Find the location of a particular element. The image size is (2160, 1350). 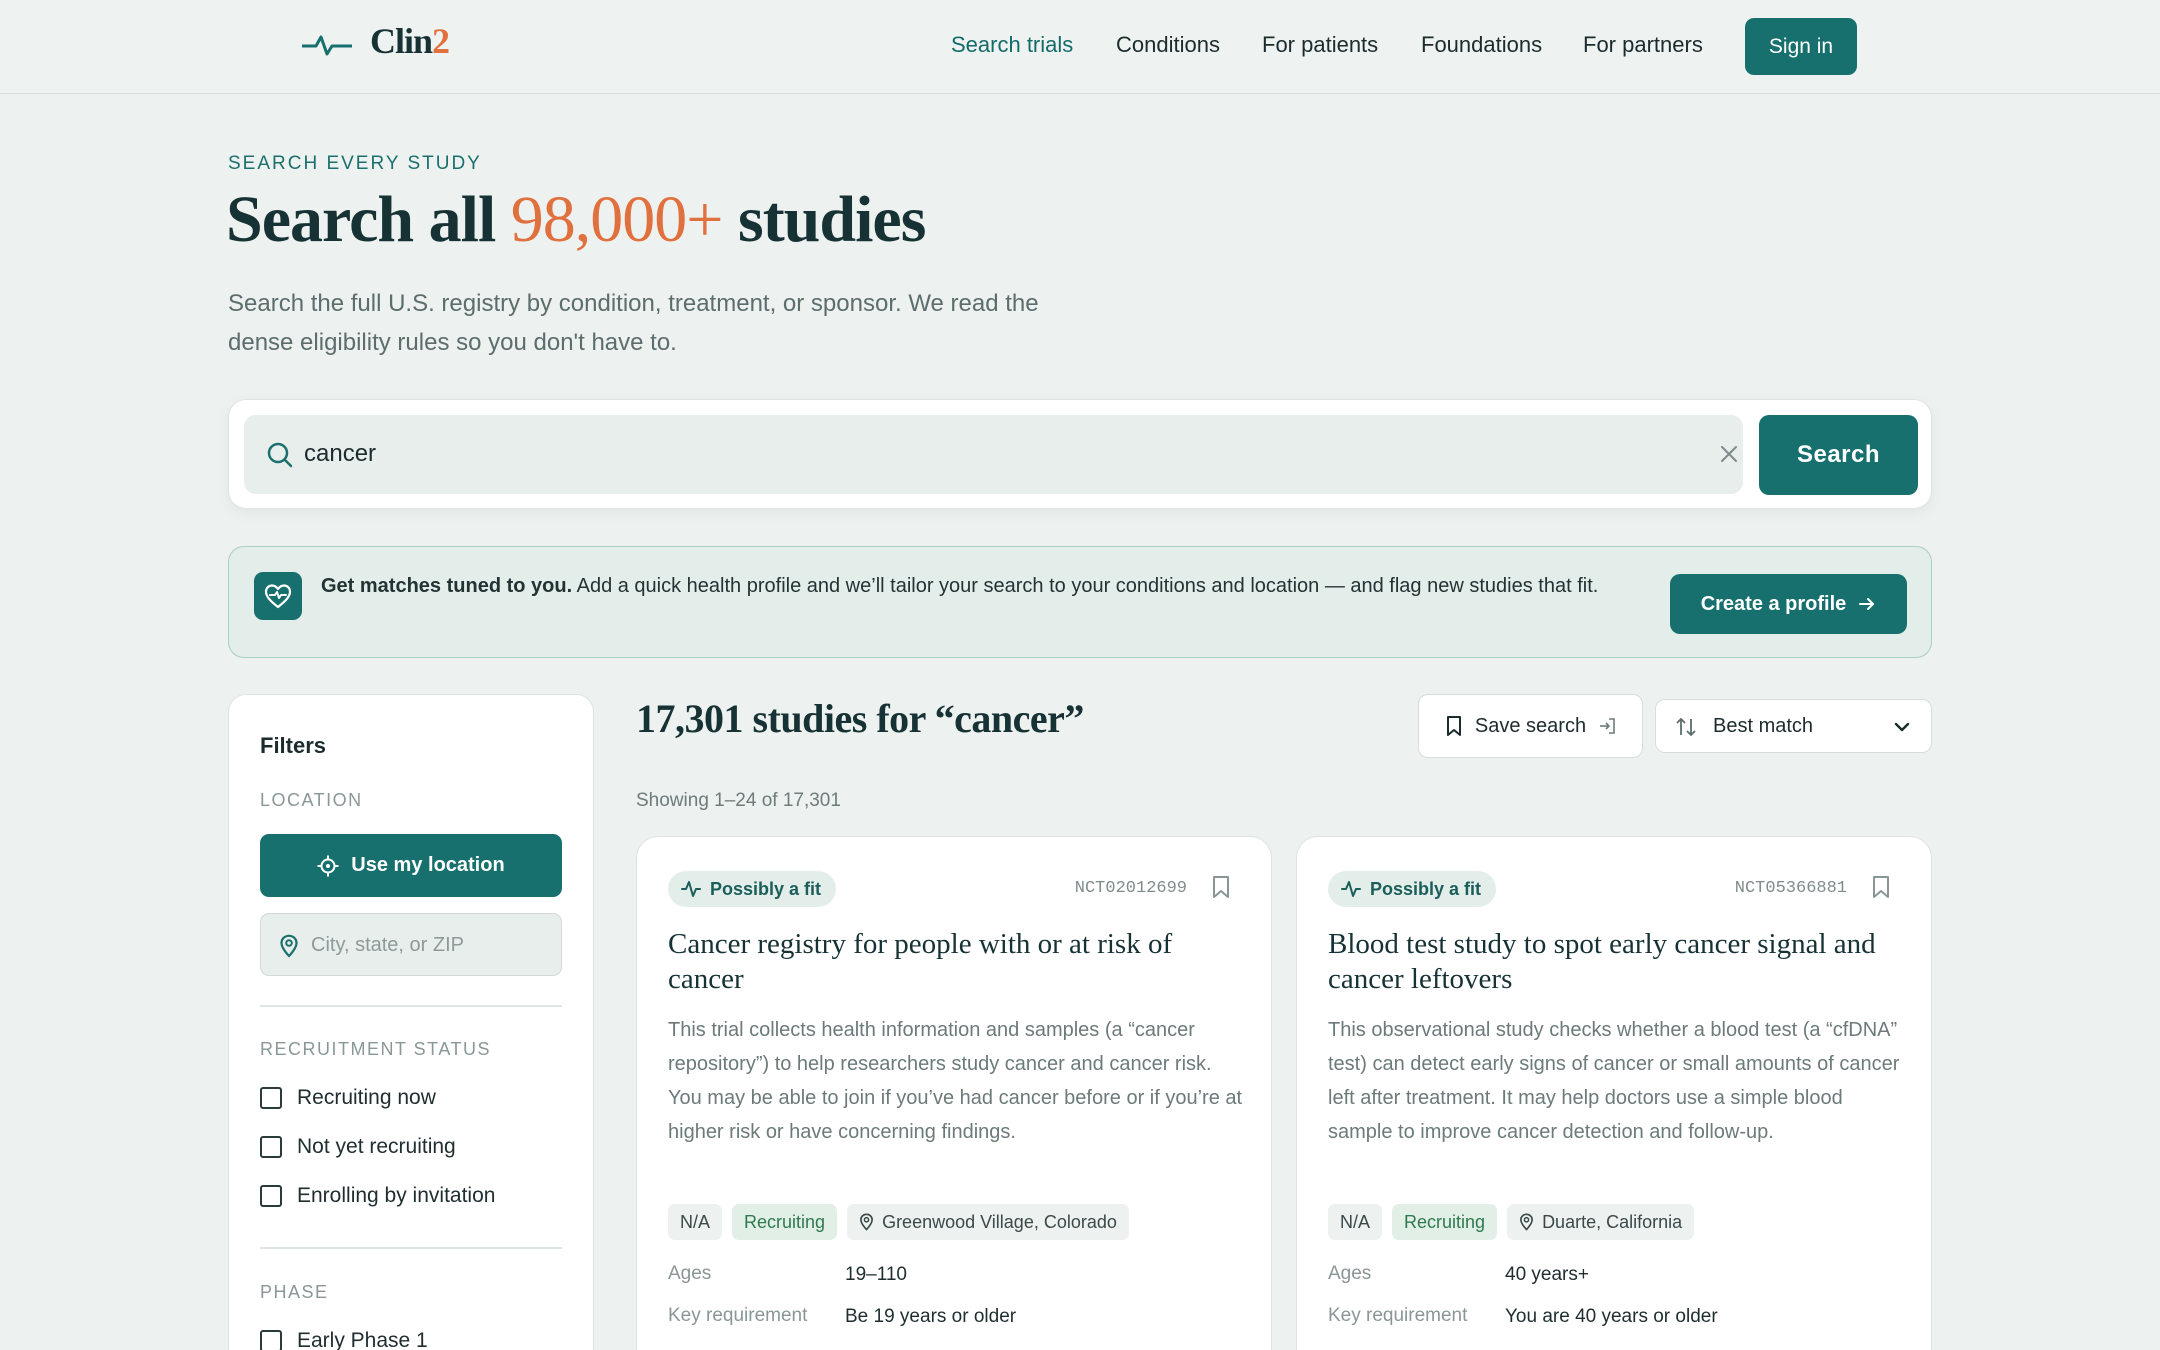

filter-early-phase-1: Early Phase 1 is located at coordinates (344, 1339).